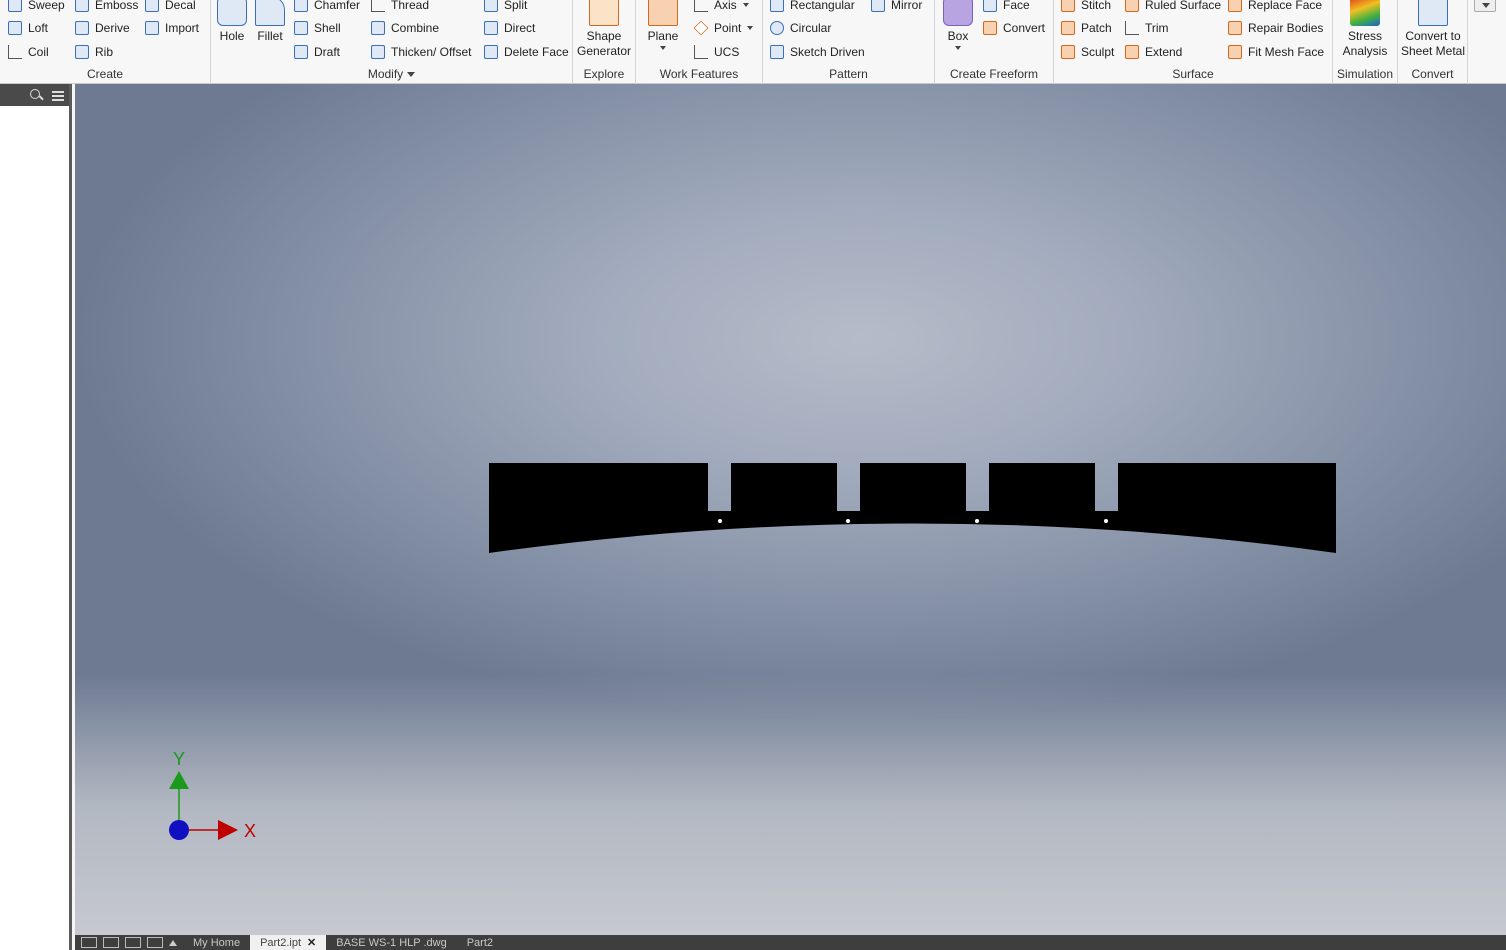 This screenshot has height=950, width=1506. What do you see at coordinates (663, 25) in the screenshot?
I see `plane-button: Plane` at bounding box center [663, 25].